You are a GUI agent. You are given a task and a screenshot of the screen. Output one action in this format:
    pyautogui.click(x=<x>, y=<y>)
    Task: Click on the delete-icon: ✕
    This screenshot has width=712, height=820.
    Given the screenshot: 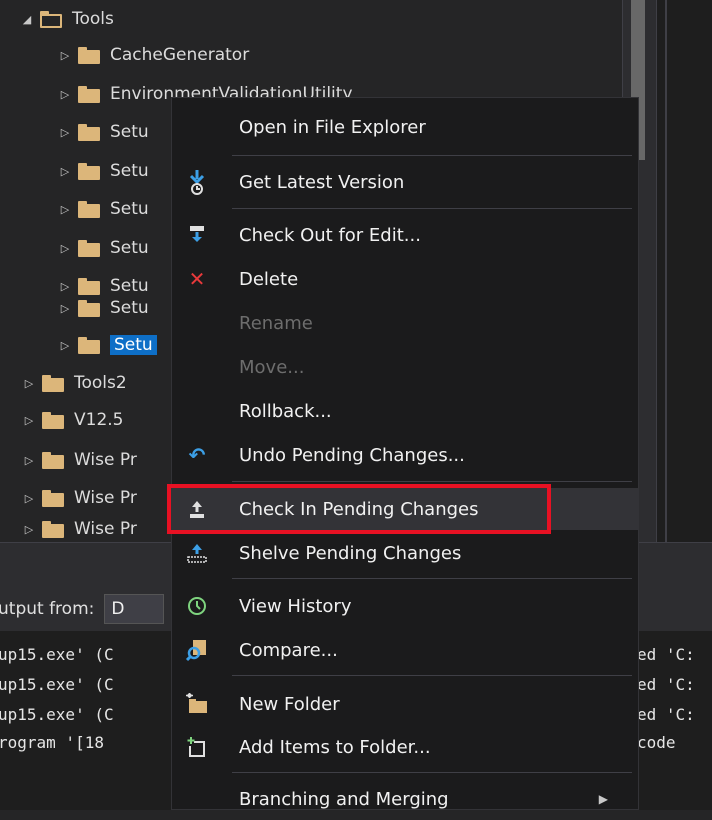 What is the action you would take?
    pyautogui.click(x=197, y=279)
    